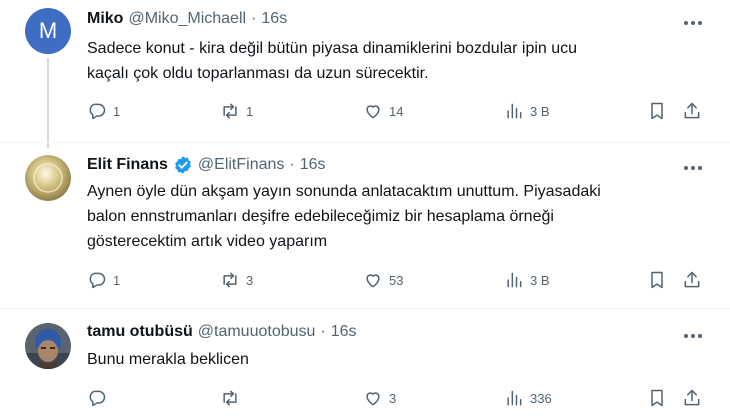  I want to click on tweet-header: Elit Finans @ElitFinans · 16s, so click(206, 165).